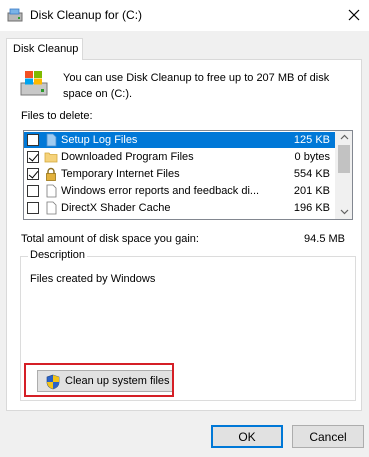 The image size is (369, 457). Describe the element at coordinates (247, 436) in the screenshot. I see `ok-button: OK` at that location.